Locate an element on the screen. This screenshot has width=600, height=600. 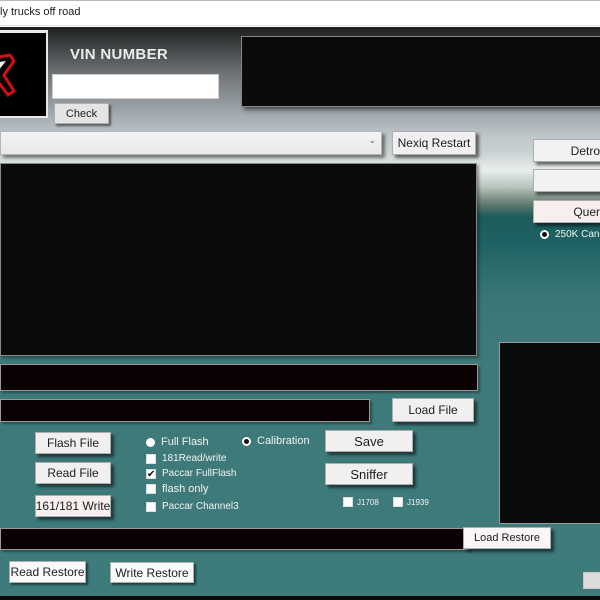
load-file-button: Load File is located at coordinates (433, 410).